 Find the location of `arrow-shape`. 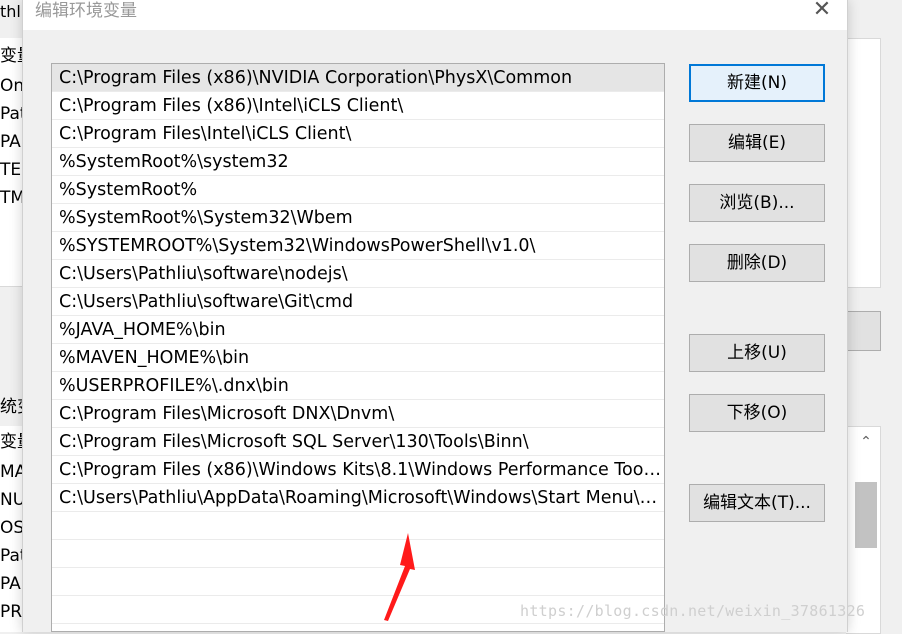

arrow-shape is located at coordinates (399, 577).